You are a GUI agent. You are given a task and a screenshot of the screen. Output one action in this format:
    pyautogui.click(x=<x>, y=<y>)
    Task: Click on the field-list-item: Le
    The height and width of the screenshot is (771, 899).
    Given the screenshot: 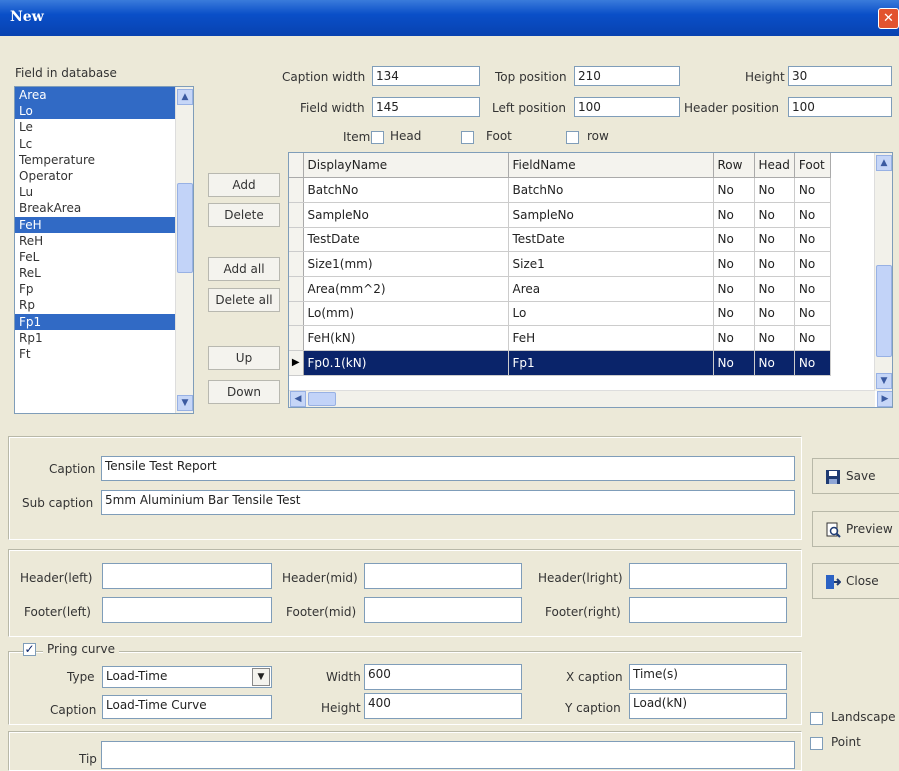 What is the action you would take?
    pyautogui.click(x=95, y=127)
    